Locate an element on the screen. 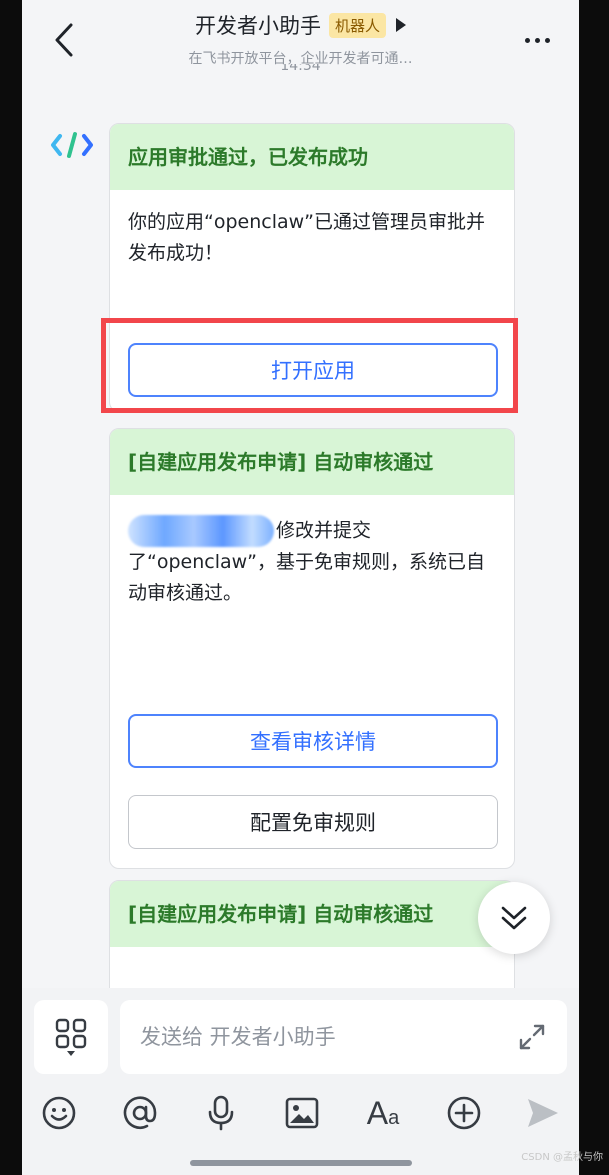 This screenshot has width=609, height=1175. home-indicator is located at coordinates (301, 1163).